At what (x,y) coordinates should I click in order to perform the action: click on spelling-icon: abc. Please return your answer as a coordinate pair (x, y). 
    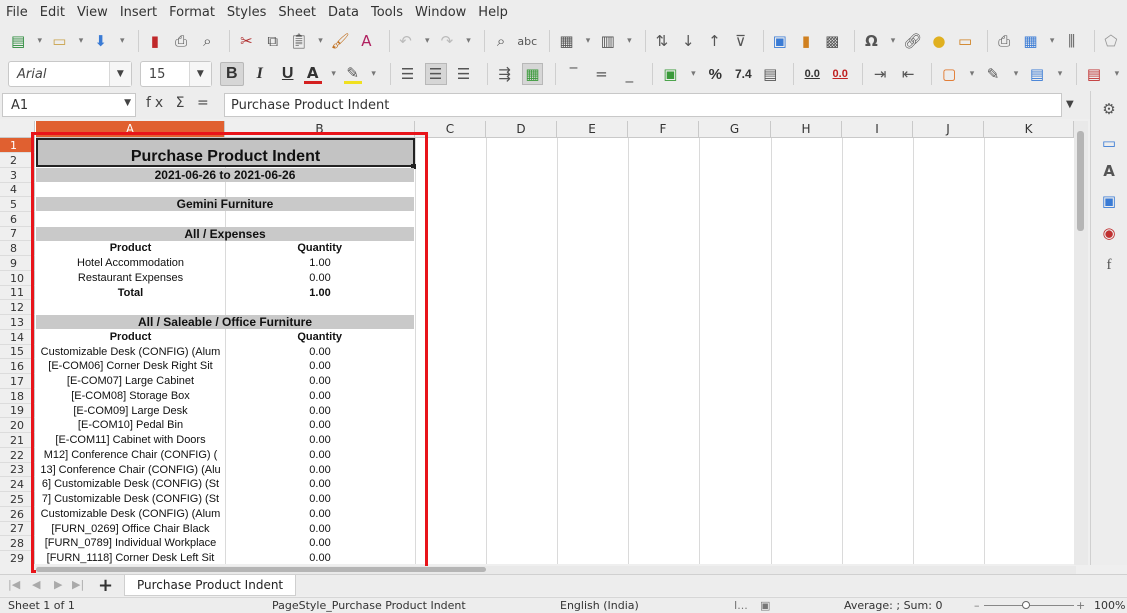
    Looking at the image, I should click on (527, 41).